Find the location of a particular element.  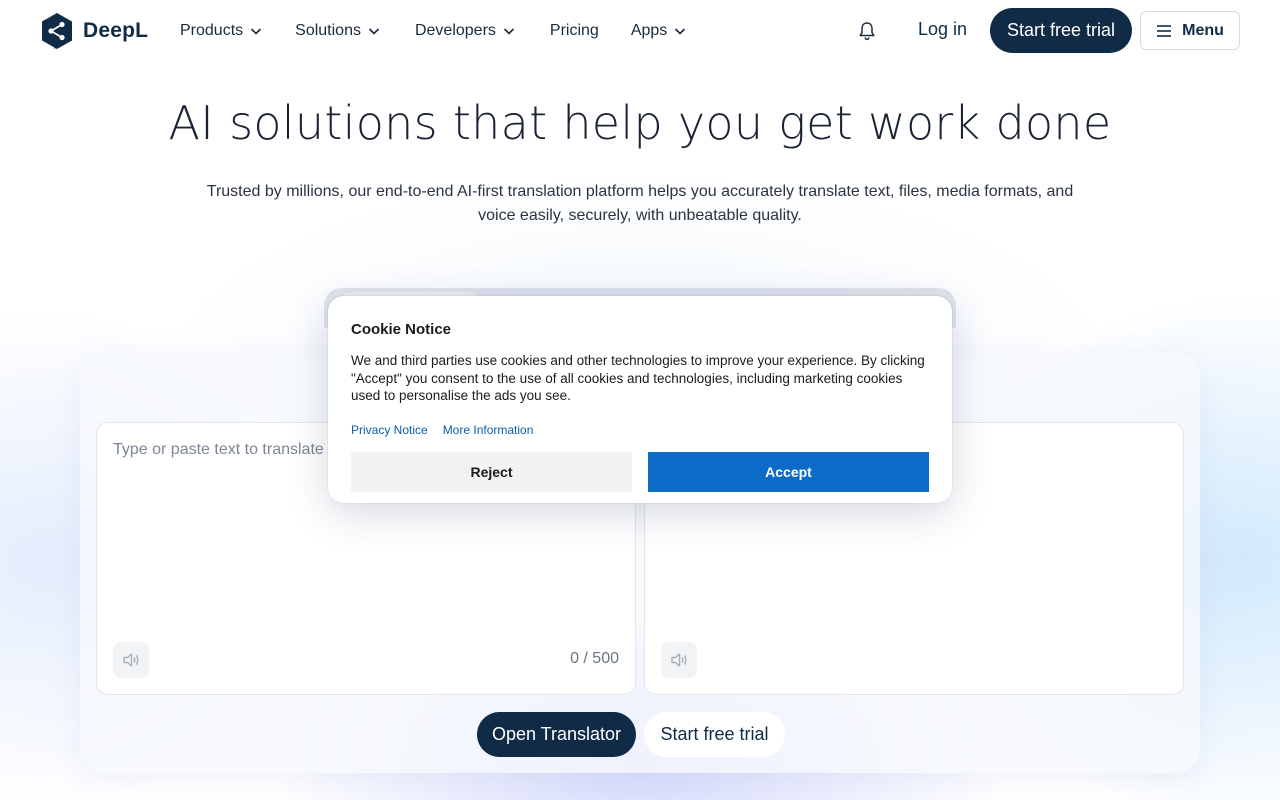

reject-cookies-button: Reject is located at coordinates (491, 472).